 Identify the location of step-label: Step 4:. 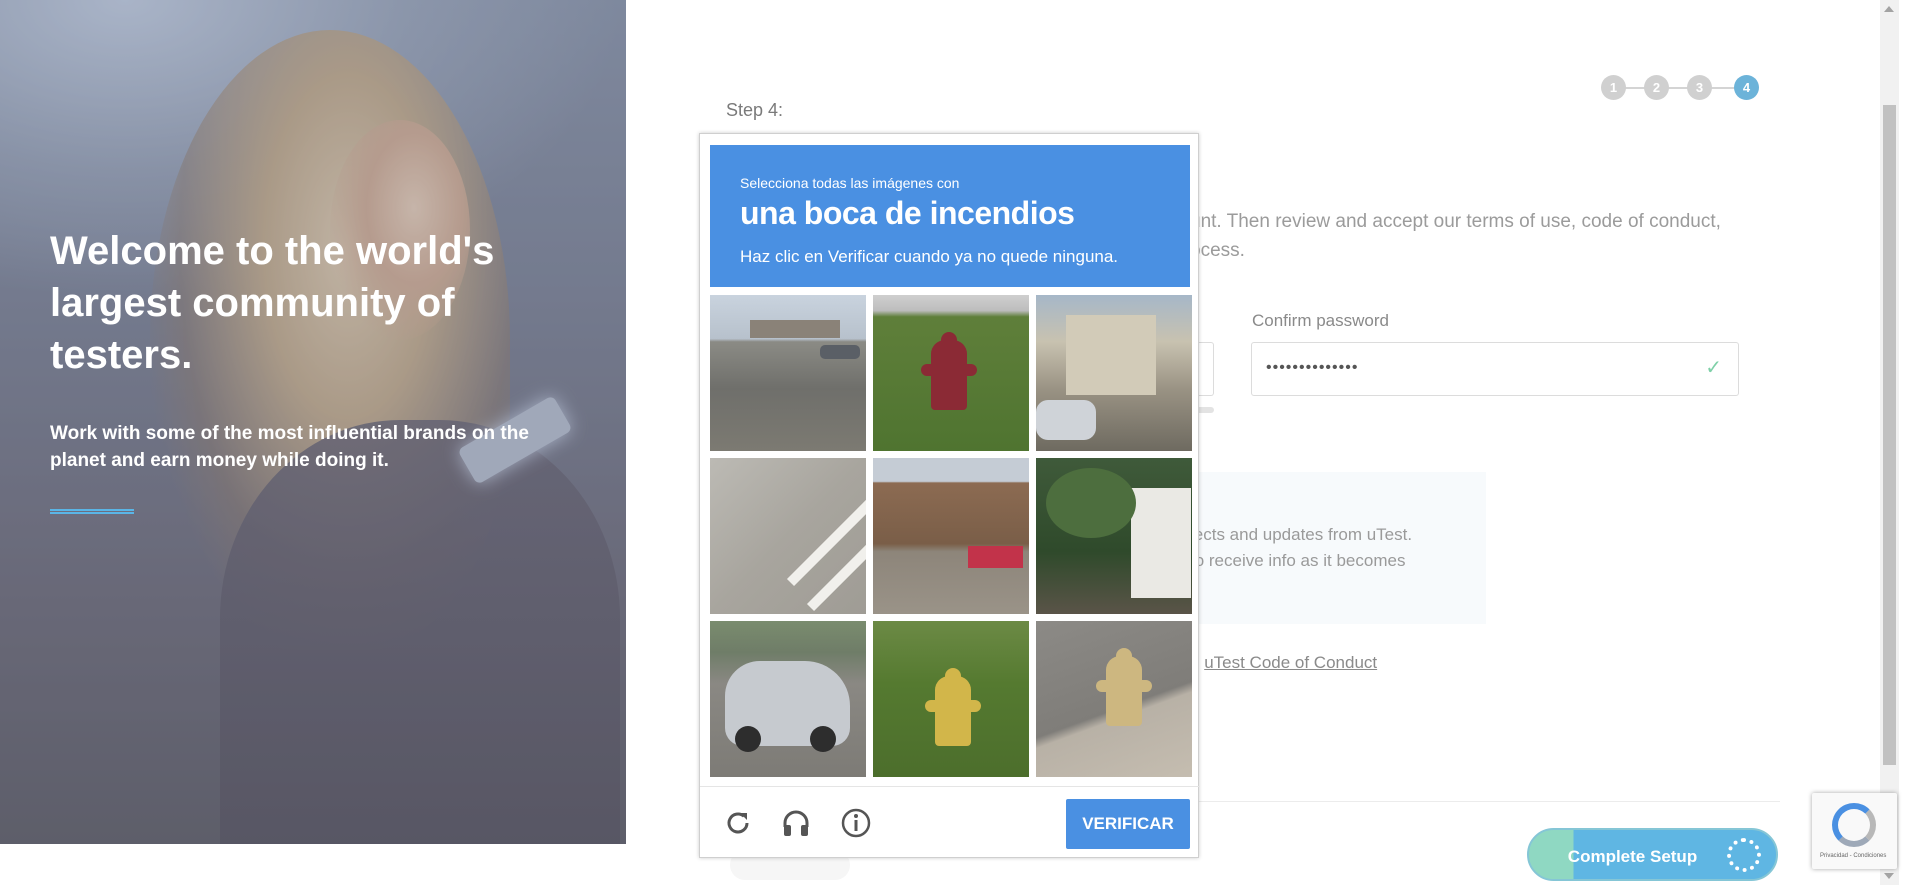
(755, 110).